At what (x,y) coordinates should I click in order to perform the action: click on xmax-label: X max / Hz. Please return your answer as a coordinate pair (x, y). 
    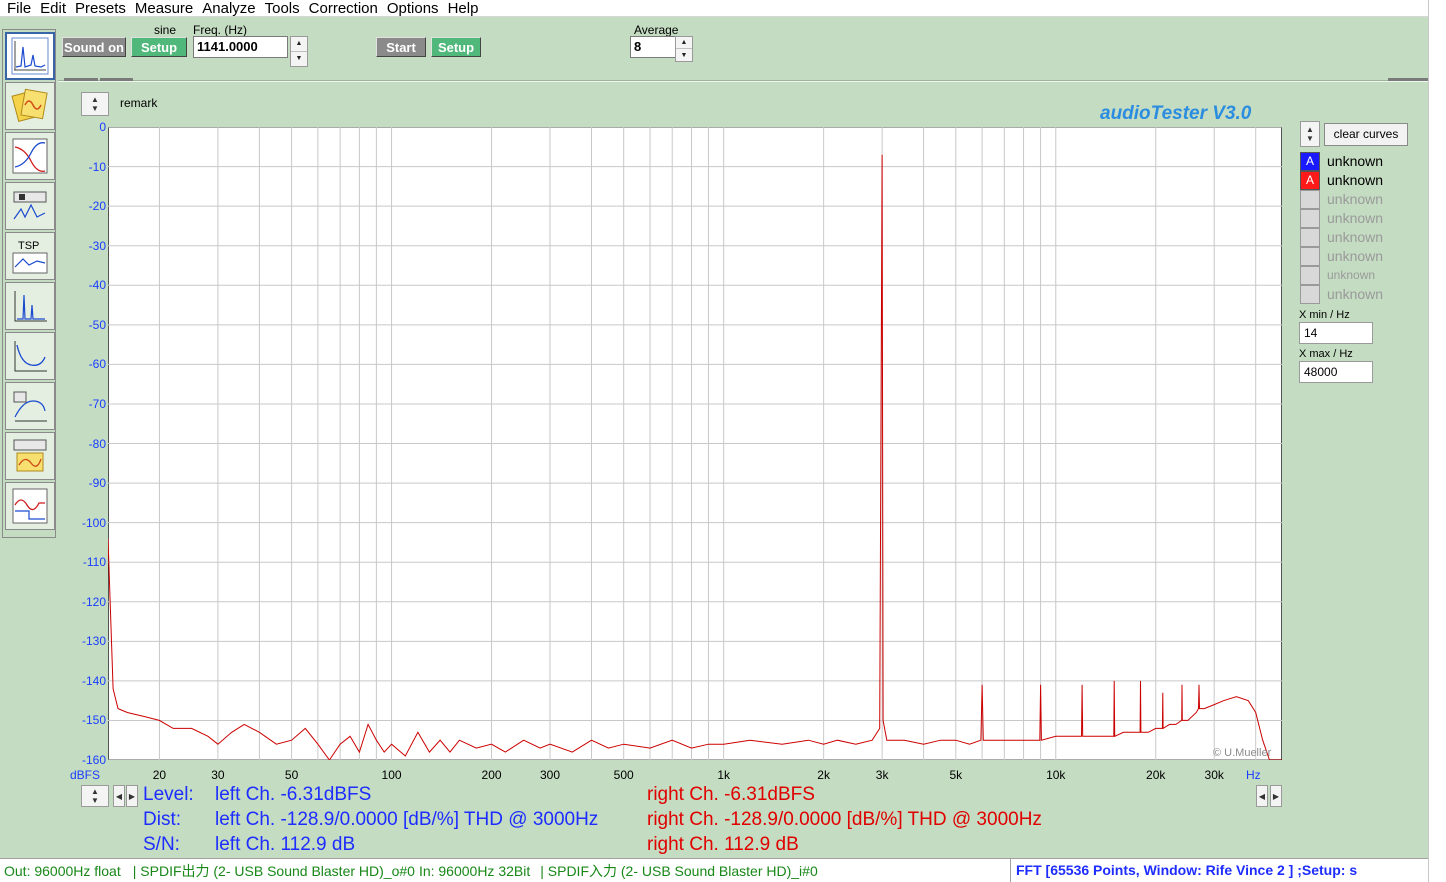
    Looking at the image, I should click on (1326, 354).